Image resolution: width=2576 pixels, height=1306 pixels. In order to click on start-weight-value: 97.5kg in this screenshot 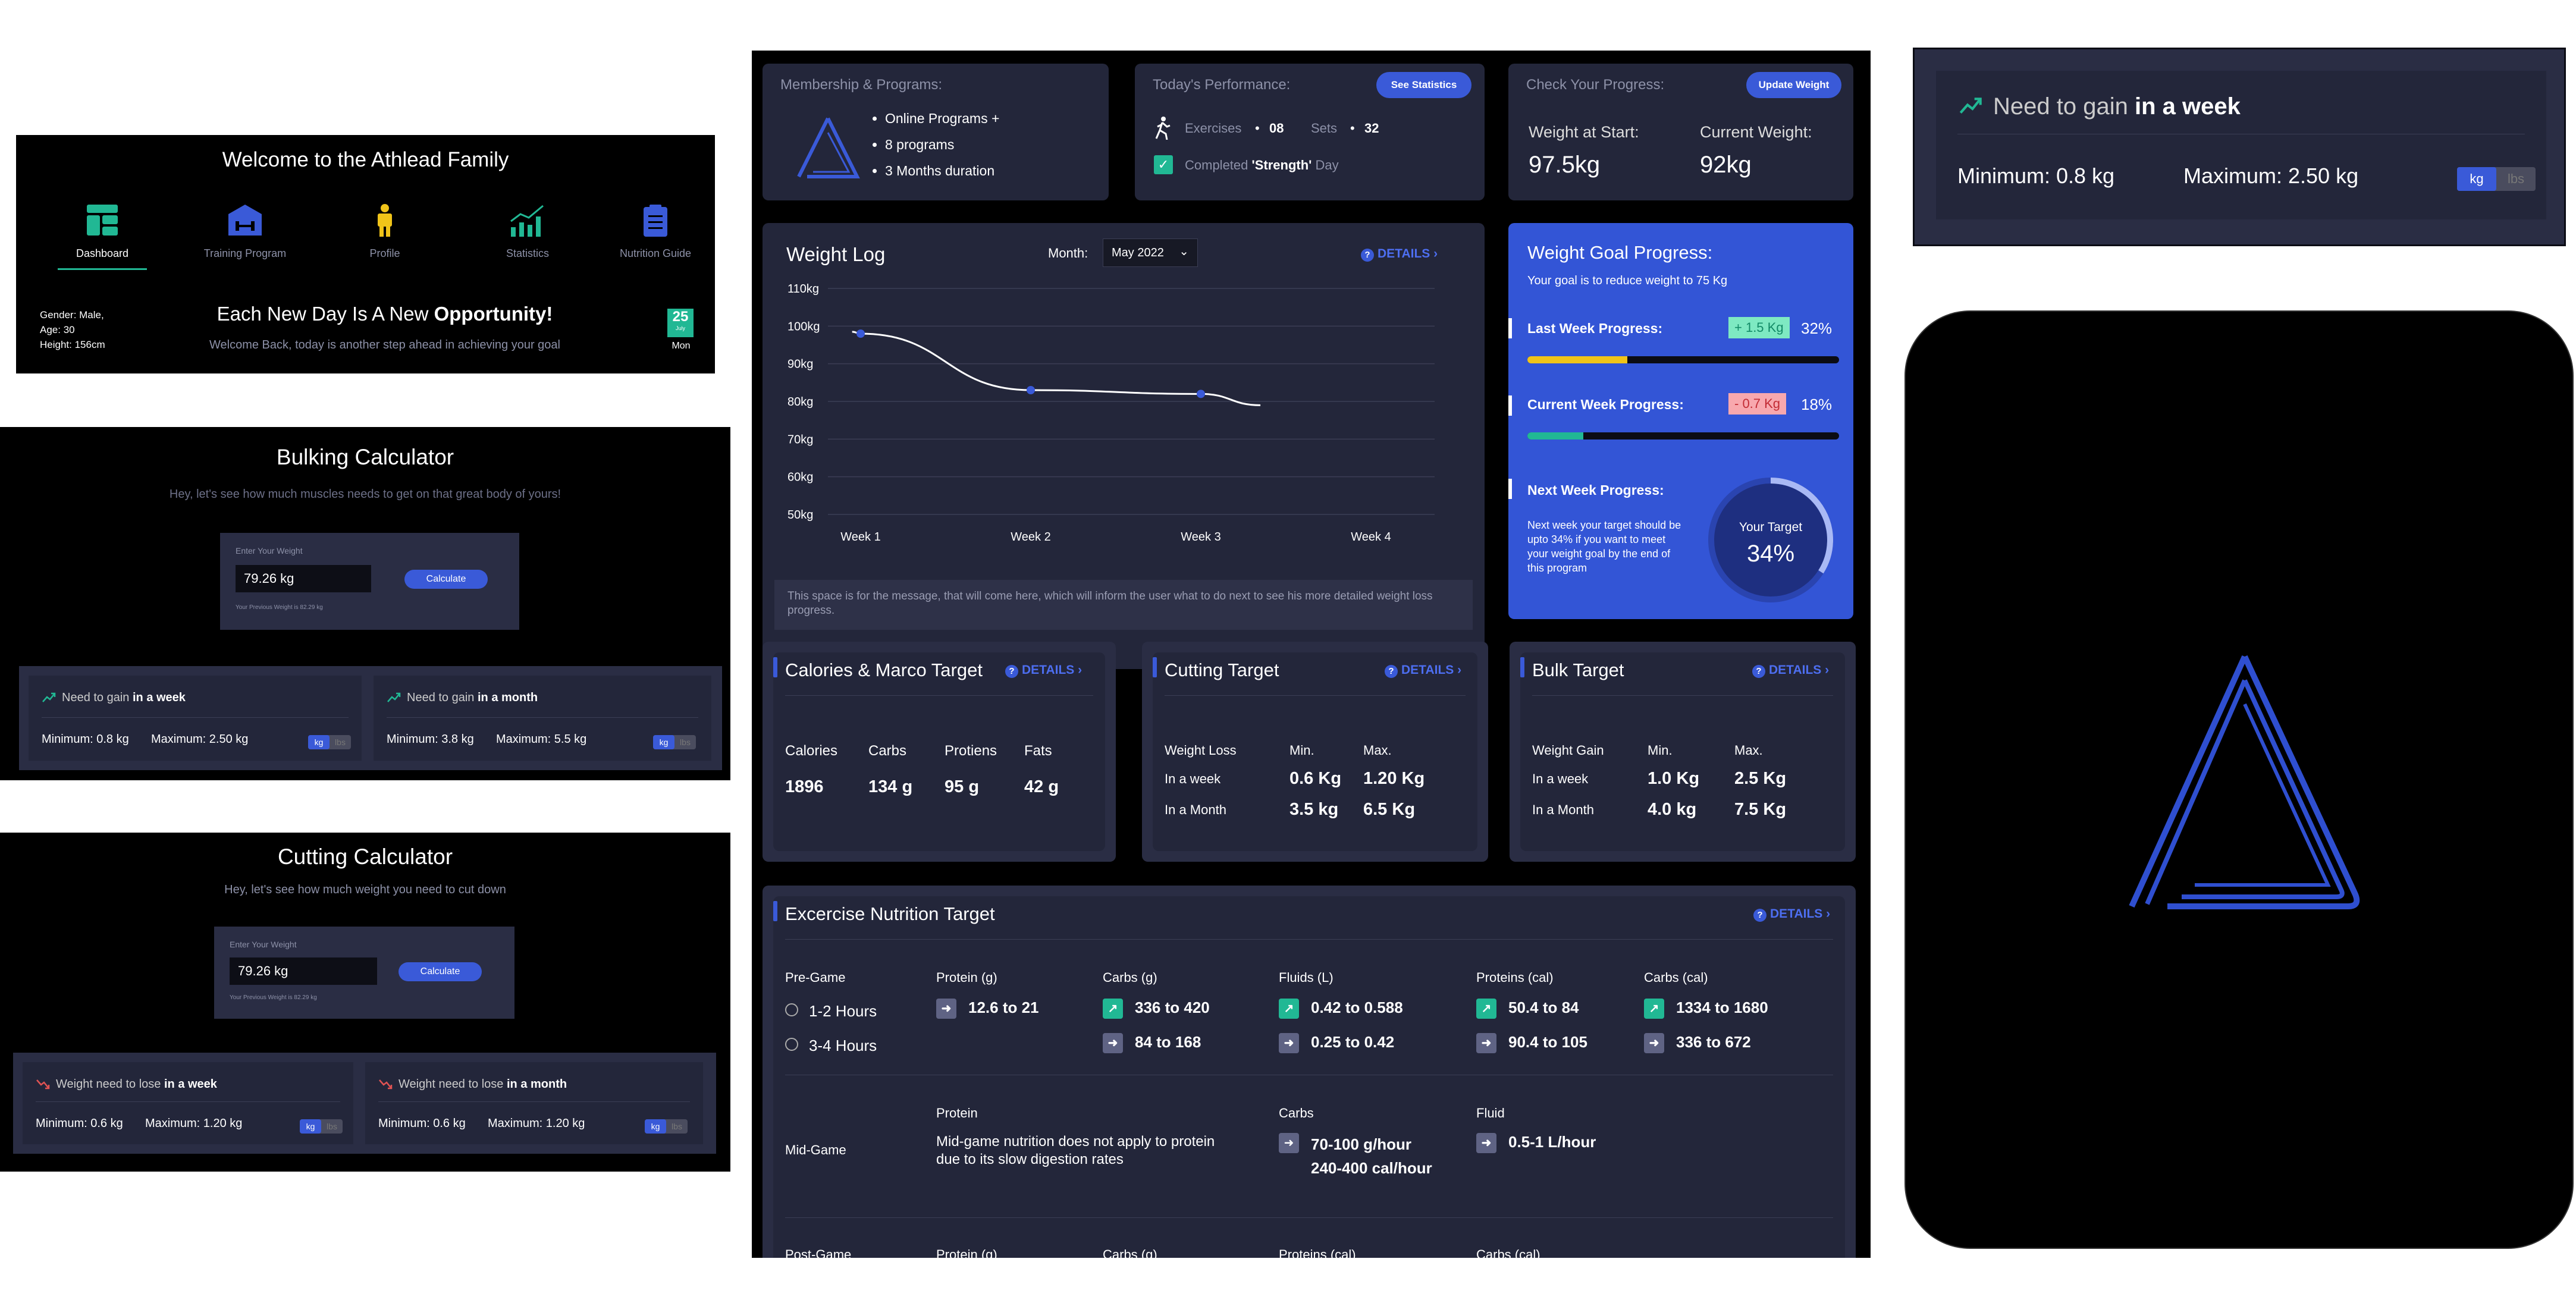, I will do `click(1565, 165)`.